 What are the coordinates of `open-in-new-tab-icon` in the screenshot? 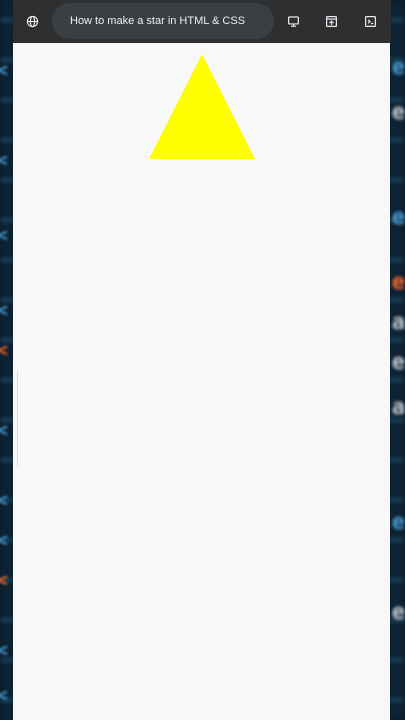 It's located at (331, 21).